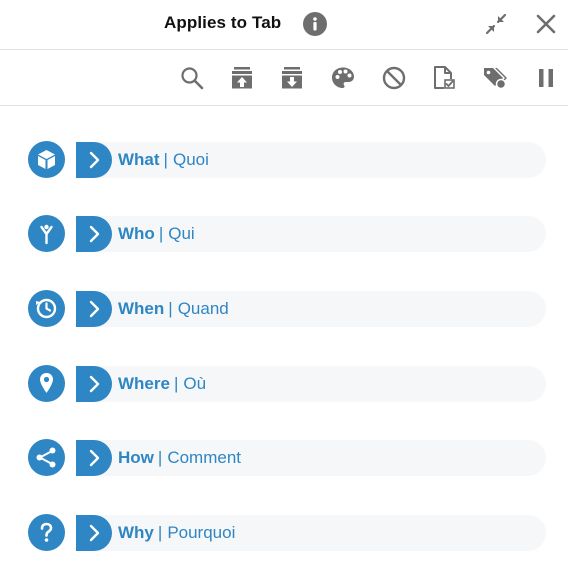 The width and height of the screenshot is (568, 577). I want to click on list-item-when: When | Quand, so click(284, 309).